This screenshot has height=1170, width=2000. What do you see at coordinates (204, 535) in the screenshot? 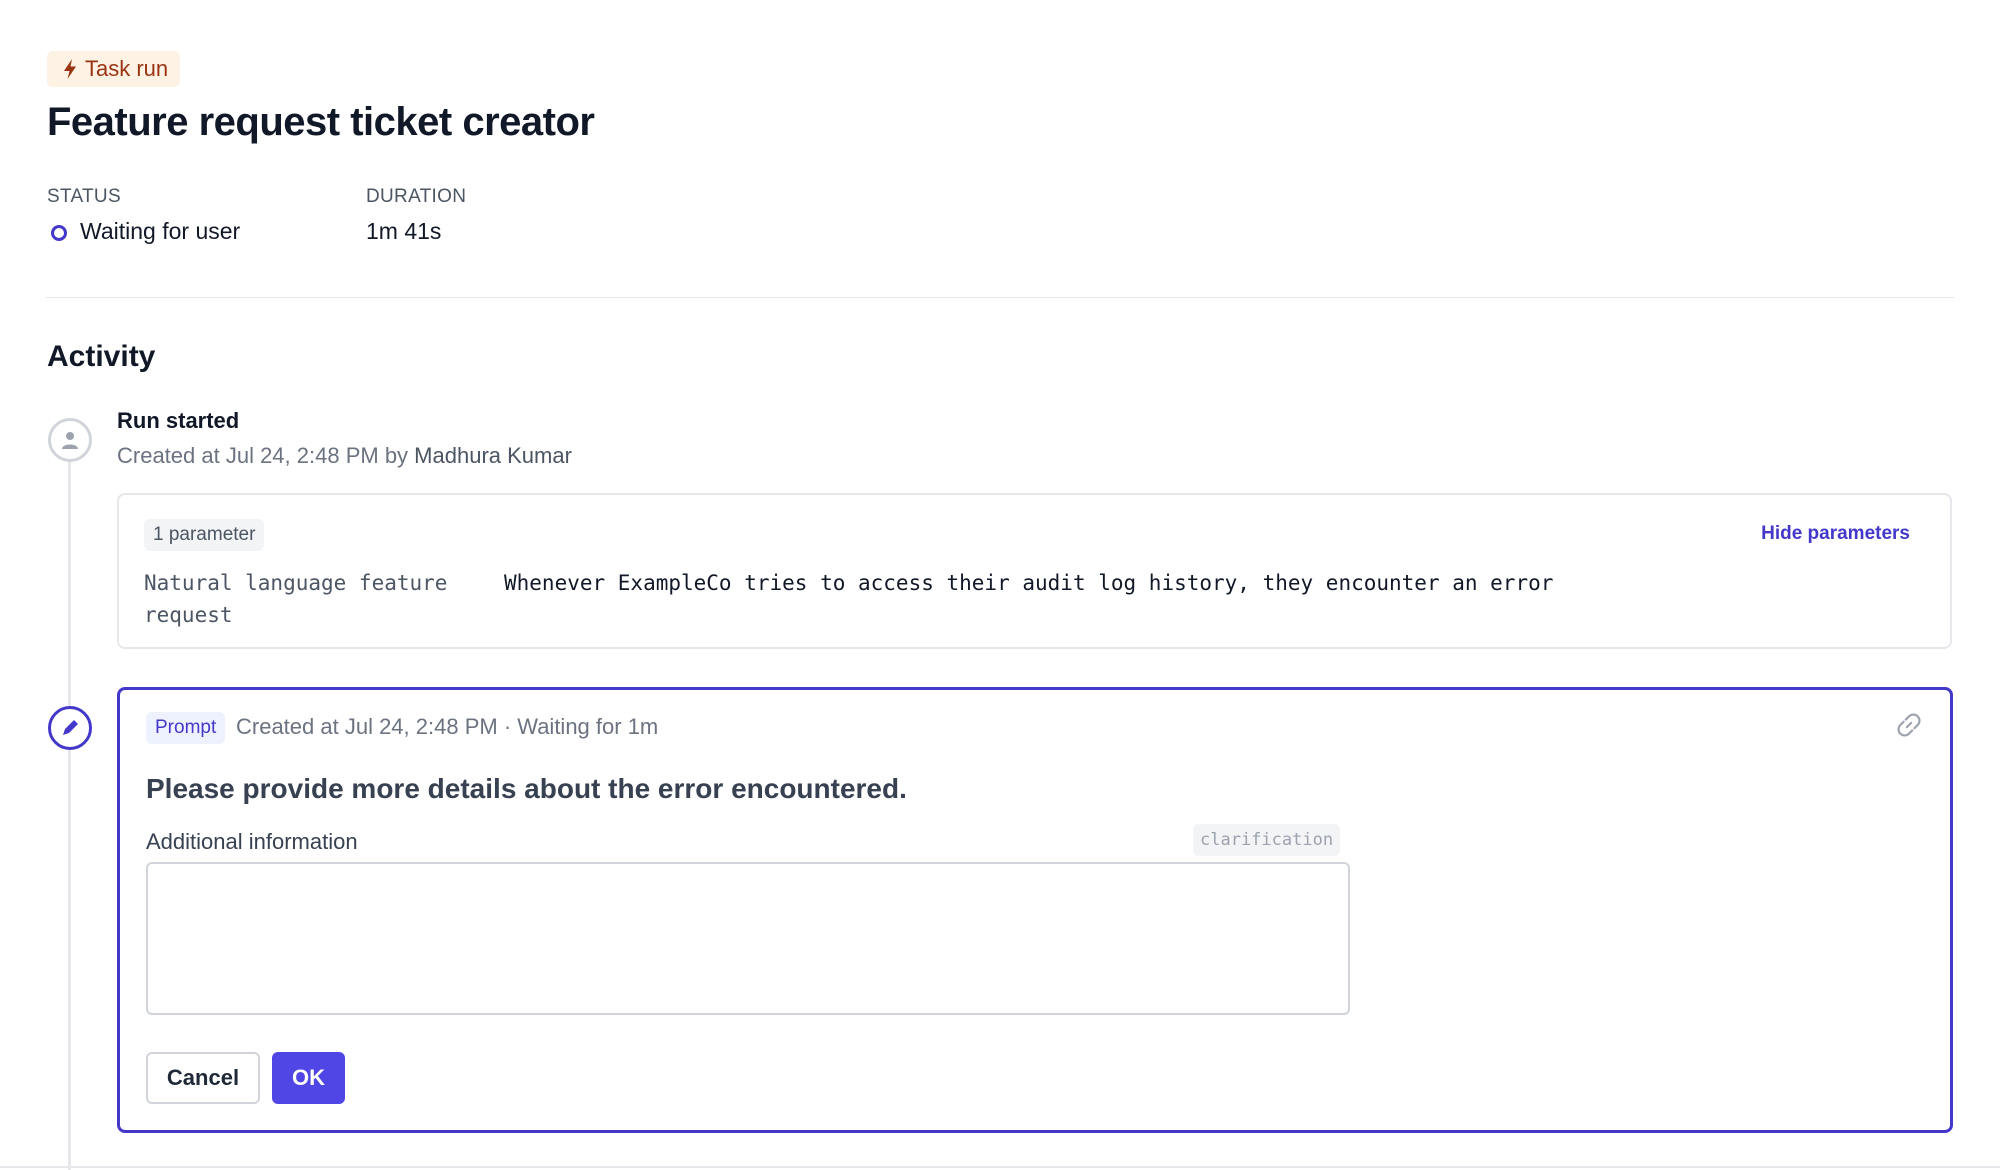
I see `parameter-count-badge: 1 parameter` at bounding box center [204, 535].